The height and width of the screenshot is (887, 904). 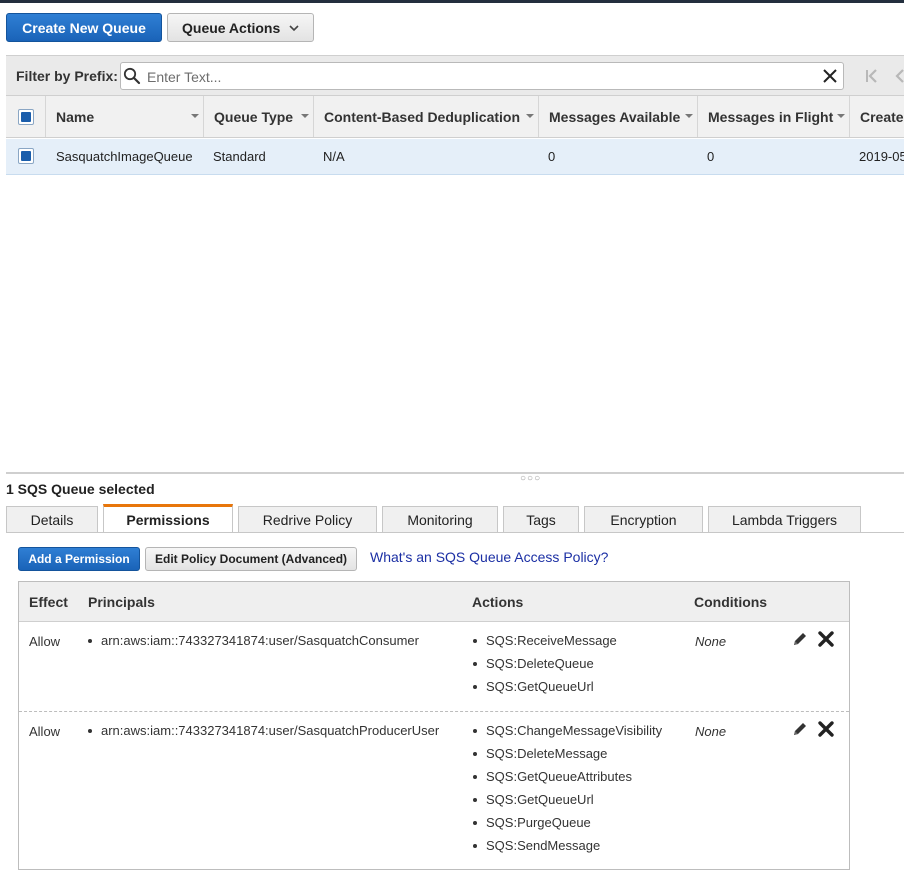 I want to click on action-item: SQS:PurgeQueue, so click(x=566, y=826).